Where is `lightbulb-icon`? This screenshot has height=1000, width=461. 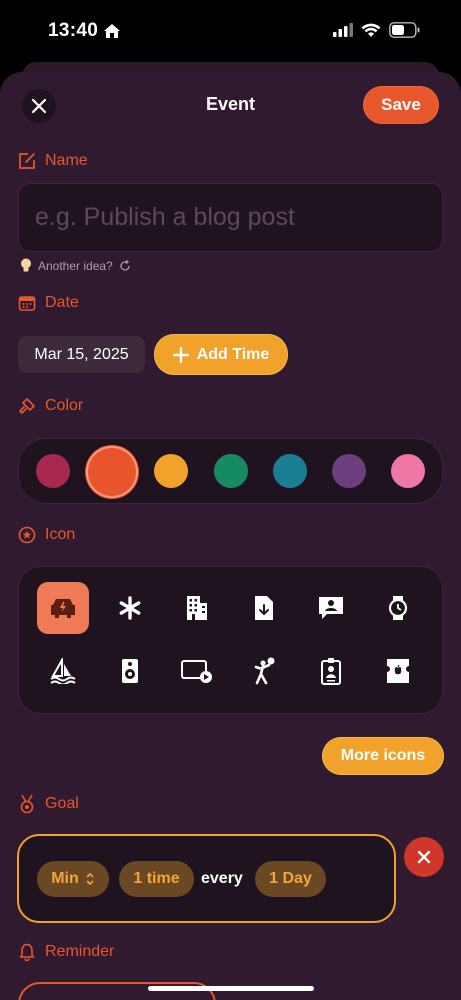
lightbulb-icon is located at coordinates (26, 265).